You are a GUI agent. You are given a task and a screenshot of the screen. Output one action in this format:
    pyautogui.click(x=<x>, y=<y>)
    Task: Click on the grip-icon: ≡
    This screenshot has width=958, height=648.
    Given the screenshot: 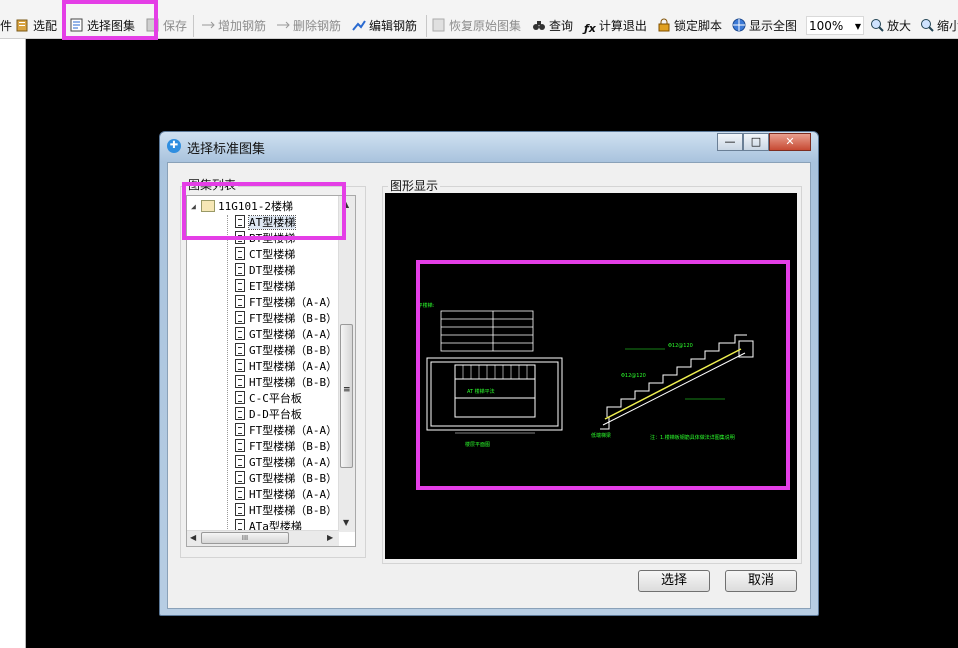 What is the action you would take?
    pyautogui.click(x=347, y=390)
    